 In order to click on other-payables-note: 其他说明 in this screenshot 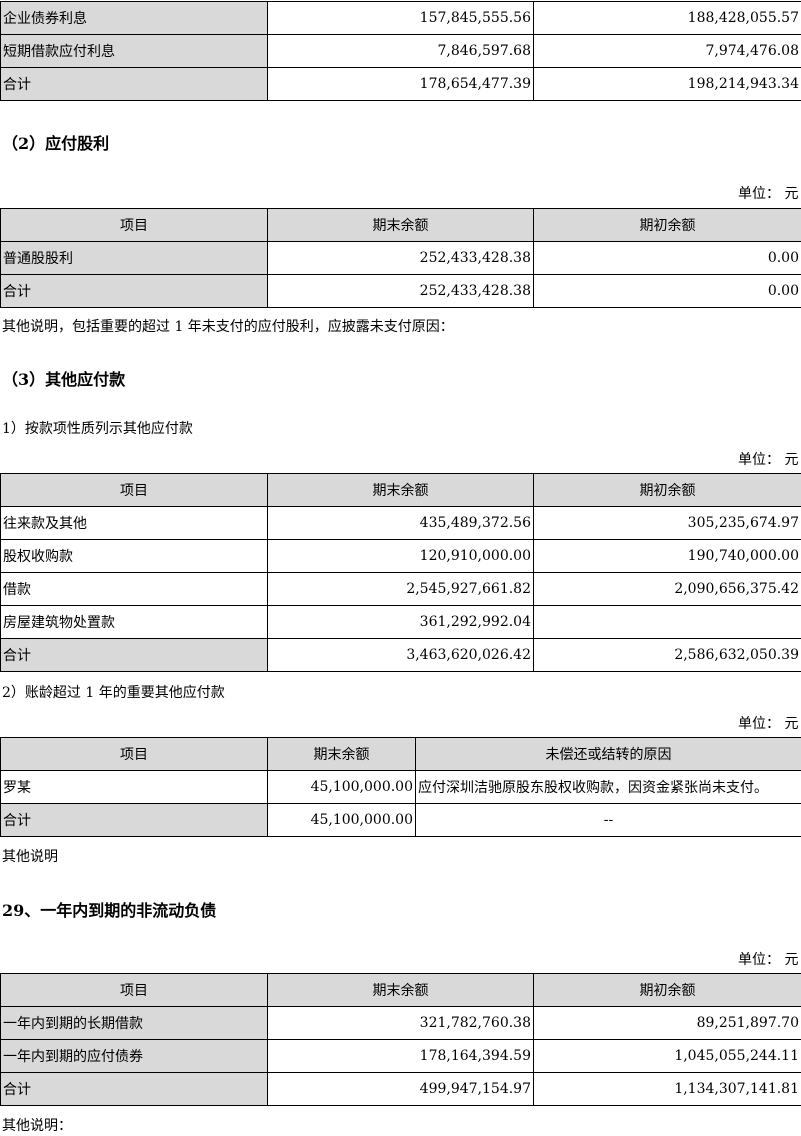, I will do `click(30, 857)`.